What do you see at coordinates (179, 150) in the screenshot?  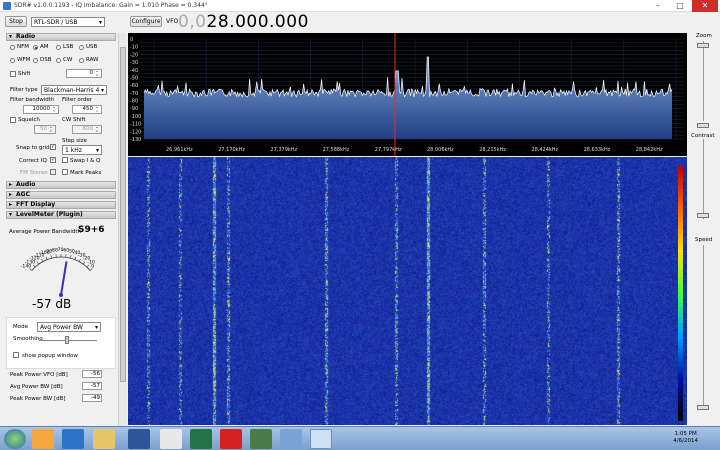 I see `spectrum-x-tick-label: 26,961kHz` at bounding box center [179, 150].